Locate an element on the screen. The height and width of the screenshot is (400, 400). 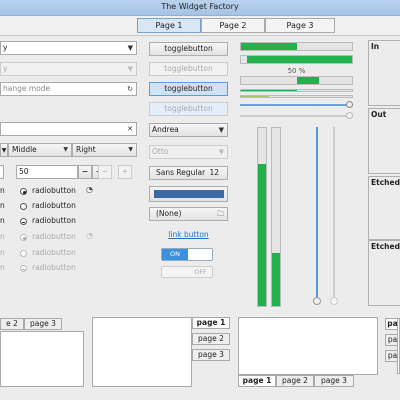
align-left-button: ▼ is located at coordinates (4, 150).